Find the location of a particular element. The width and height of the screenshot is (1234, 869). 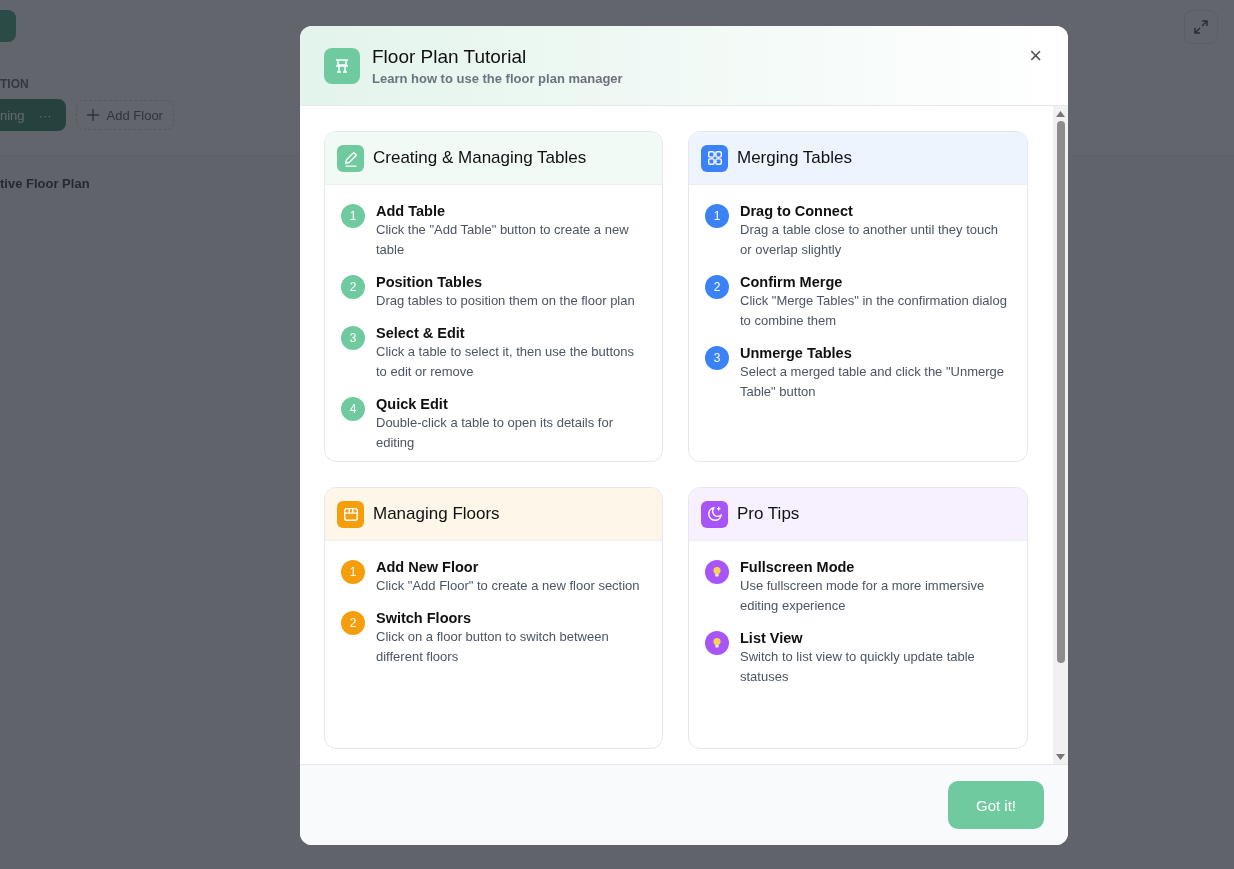

scroll-down-icon is located at coordinates (1060, 757).